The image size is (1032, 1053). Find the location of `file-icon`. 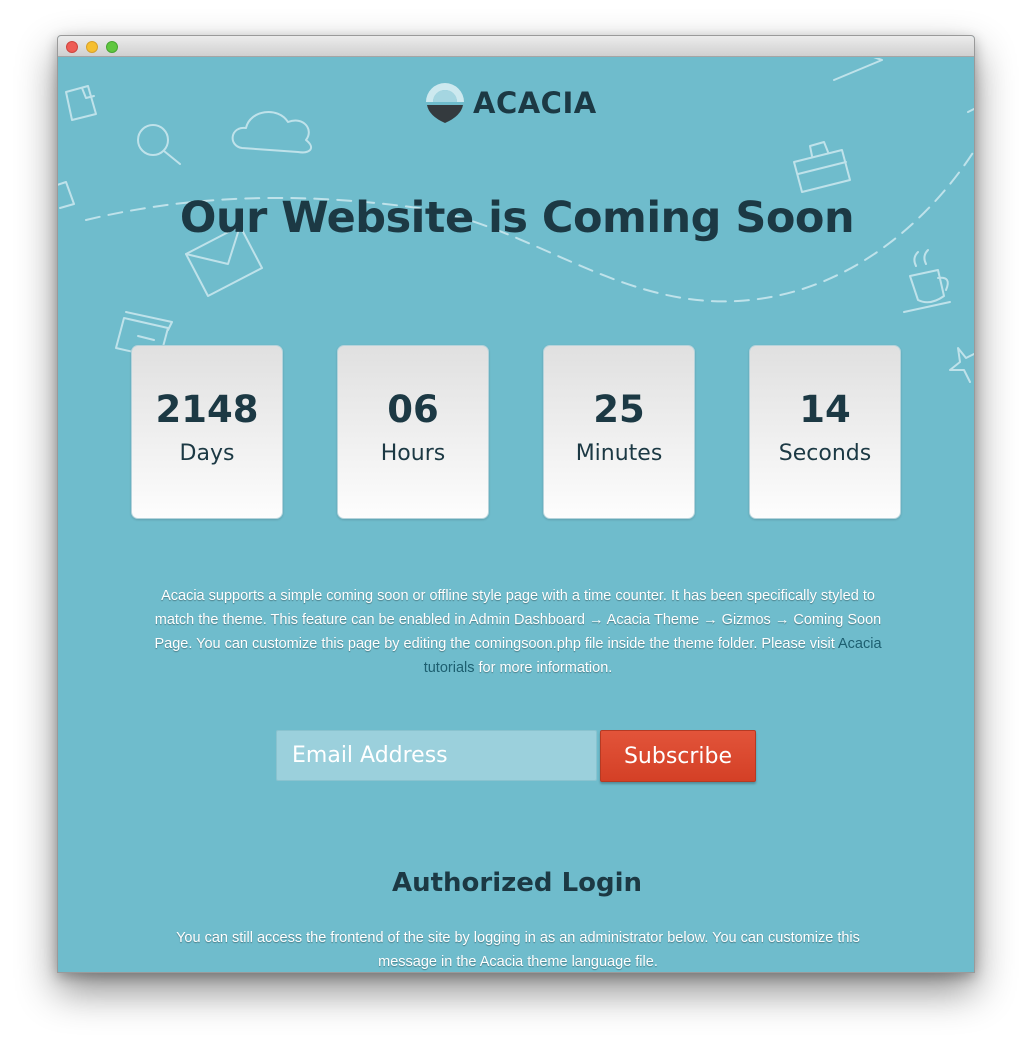

file-icon is located at coordinates (81, 103).